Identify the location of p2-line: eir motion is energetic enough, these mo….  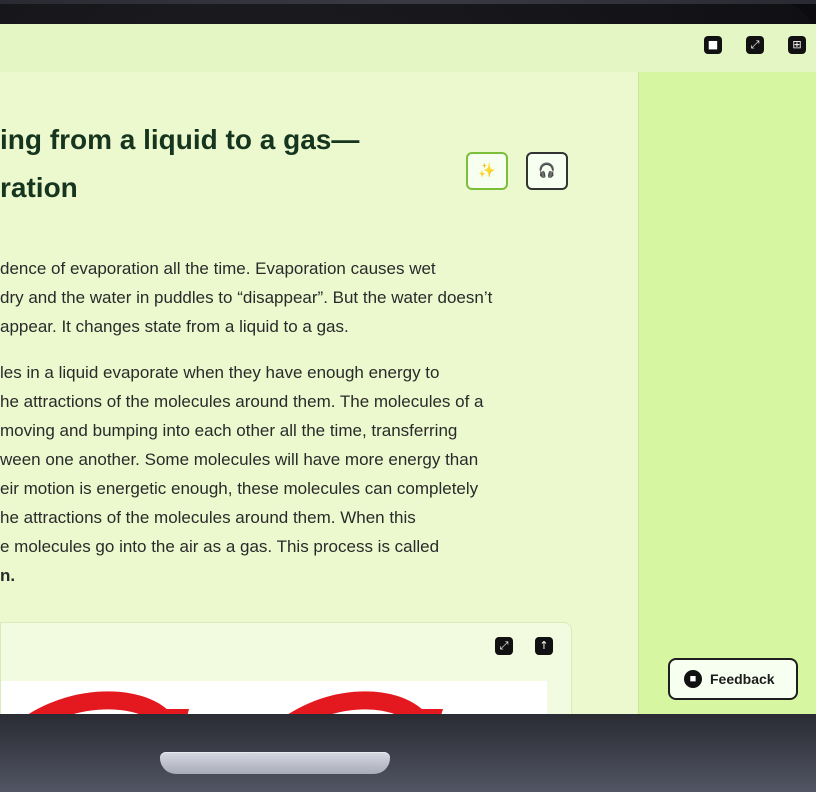
(239, 488).